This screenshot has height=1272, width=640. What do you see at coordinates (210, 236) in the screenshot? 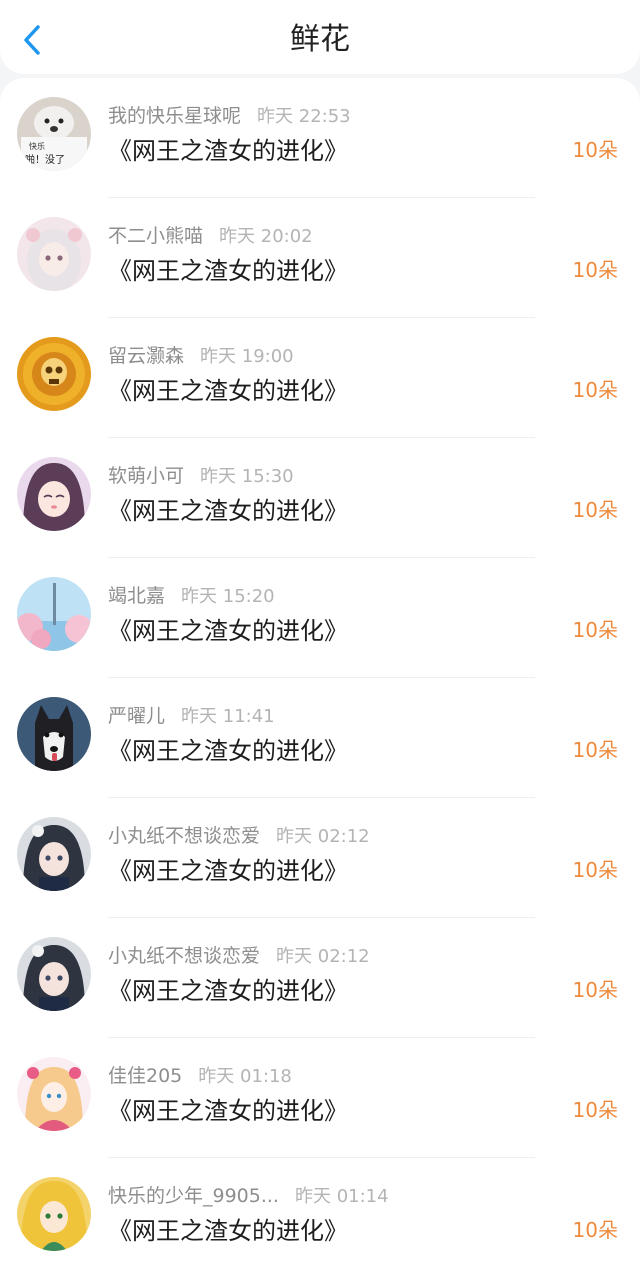
I see `item-meta: 不二小熊喵 昨天 20:02` at bounding box center [210, 236].